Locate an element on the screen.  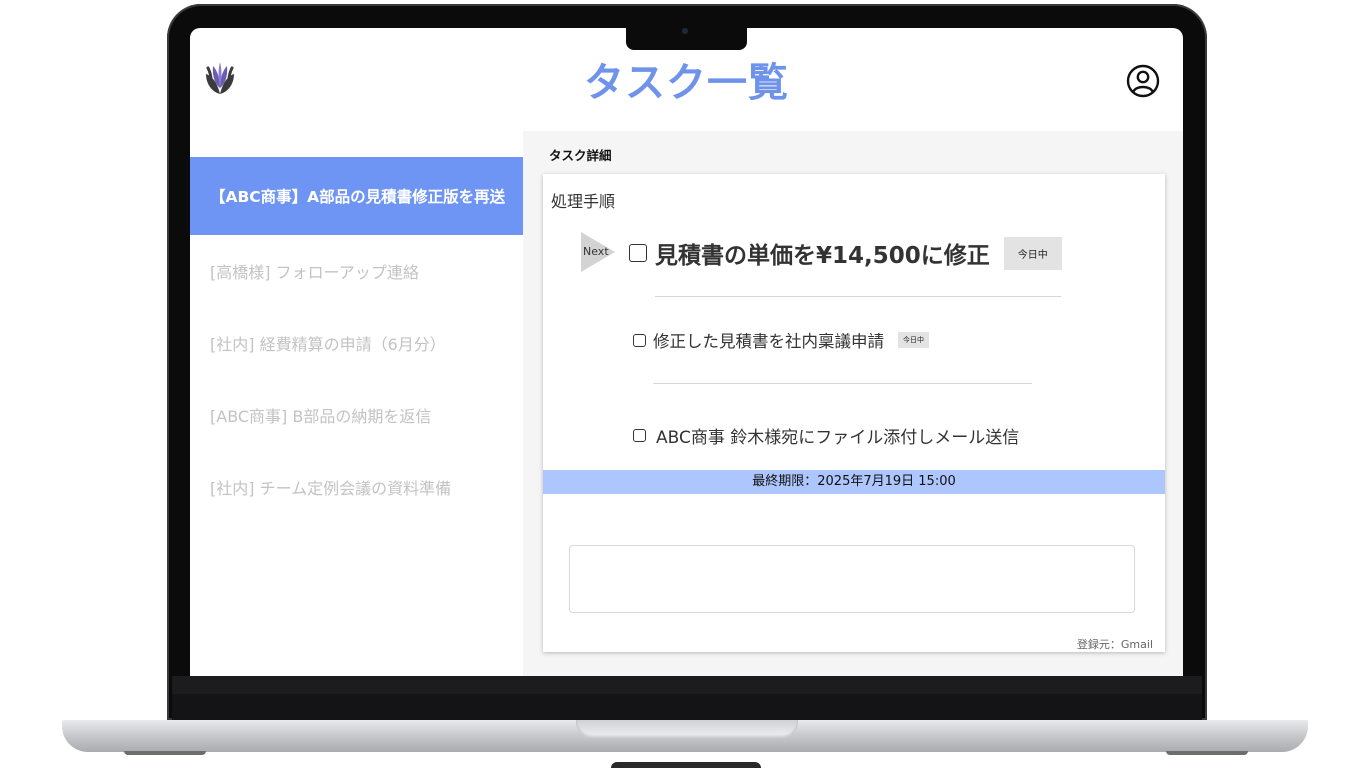
sidebar-item-team-meeting-prep: [社内] チーム定例会議の資料準備 is located at coordinates (356, 487).